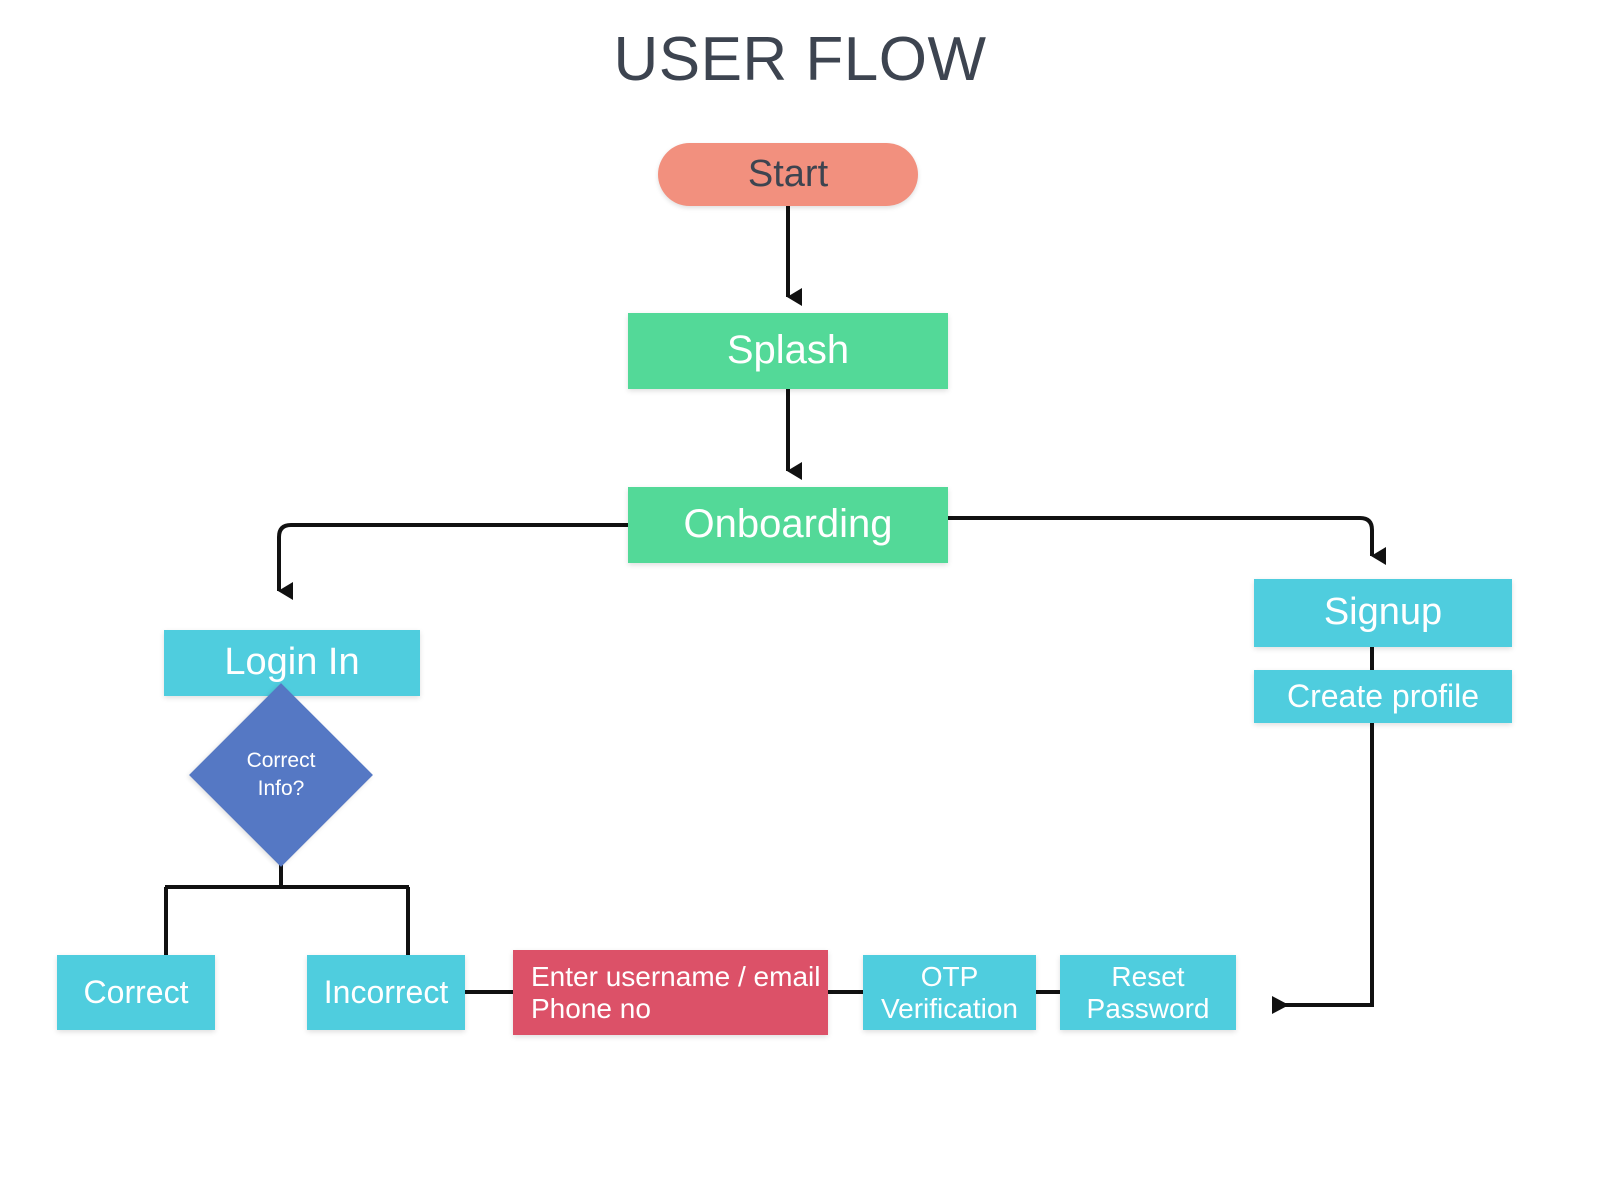 The image size is (1600, 1200). What do you see at coordinates (676, 992) in the screenshot?
I see `node-enter-credentials-label: Enter username / email Phone no` at bounding box center [676, 992].